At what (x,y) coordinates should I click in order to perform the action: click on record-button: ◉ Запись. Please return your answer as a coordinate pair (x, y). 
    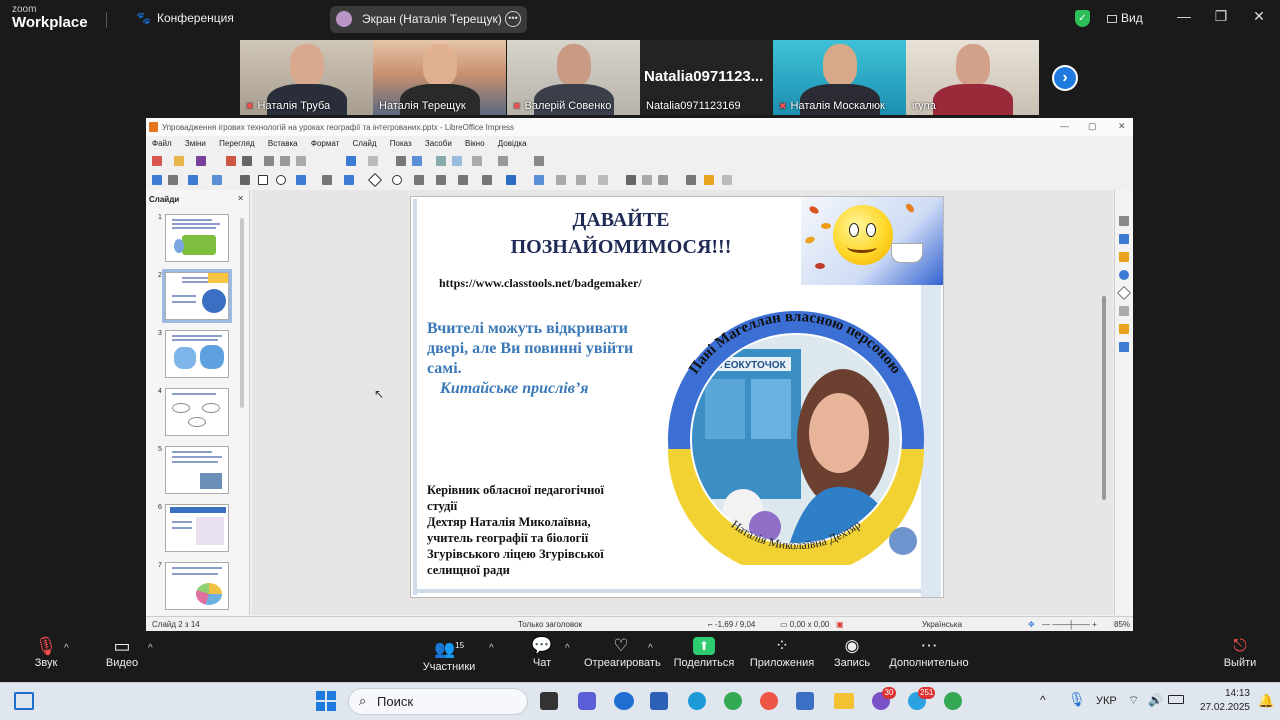
    Looking at the image, I should click on (852, 657).